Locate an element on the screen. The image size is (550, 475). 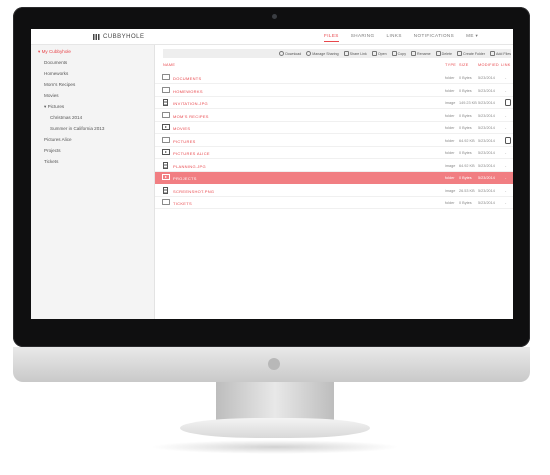
copy-button: Copy is located at coordinates (399, 53).